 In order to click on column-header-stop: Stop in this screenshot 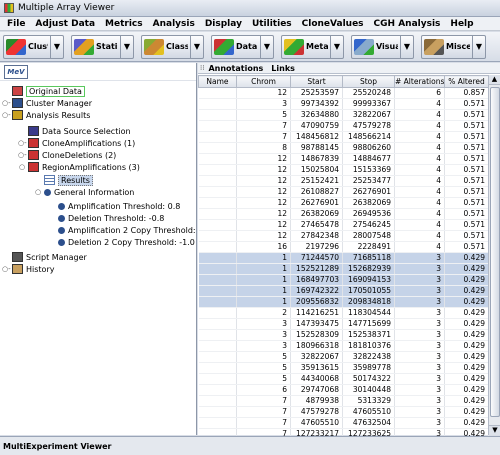, I will do `click(368, 81)`.